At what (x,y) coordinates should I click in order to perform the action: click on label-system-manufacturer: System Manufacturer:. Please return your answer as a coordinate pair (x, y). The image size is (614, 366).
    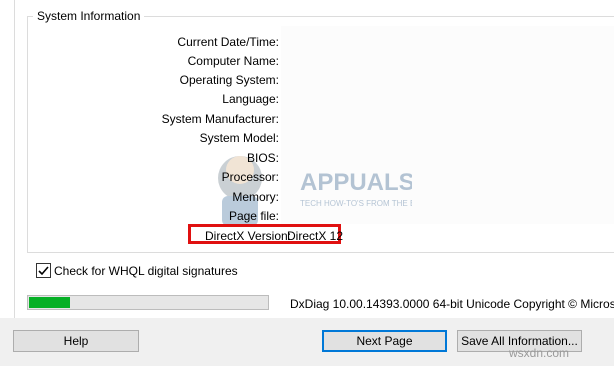
    Looking at the image, I should click on (220, 119).